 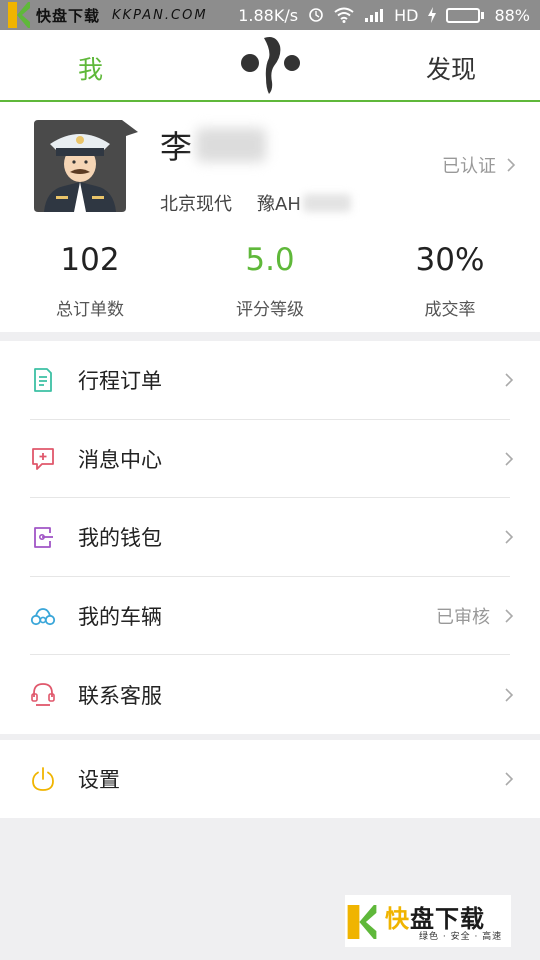 What do you see at coordinates (120, 695) in the screenshot?
I see `menu-label: 联系客服` at bounding box center [120, 695].